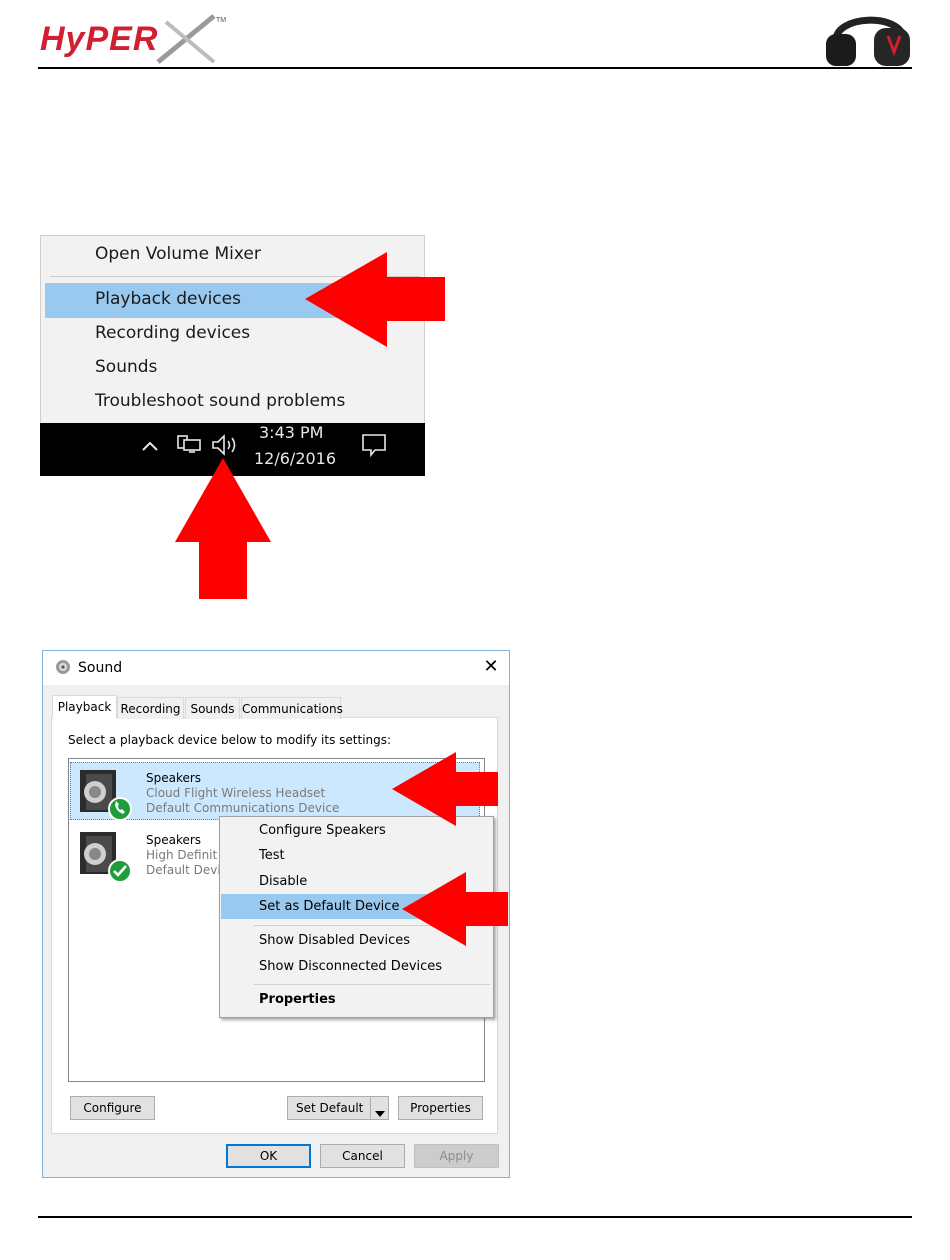 This screenshot has width=950, height=1260. What do you see at coordinates (189, 445) in the screenshot?
I see `network-icon` at bounding box center [189, 445].